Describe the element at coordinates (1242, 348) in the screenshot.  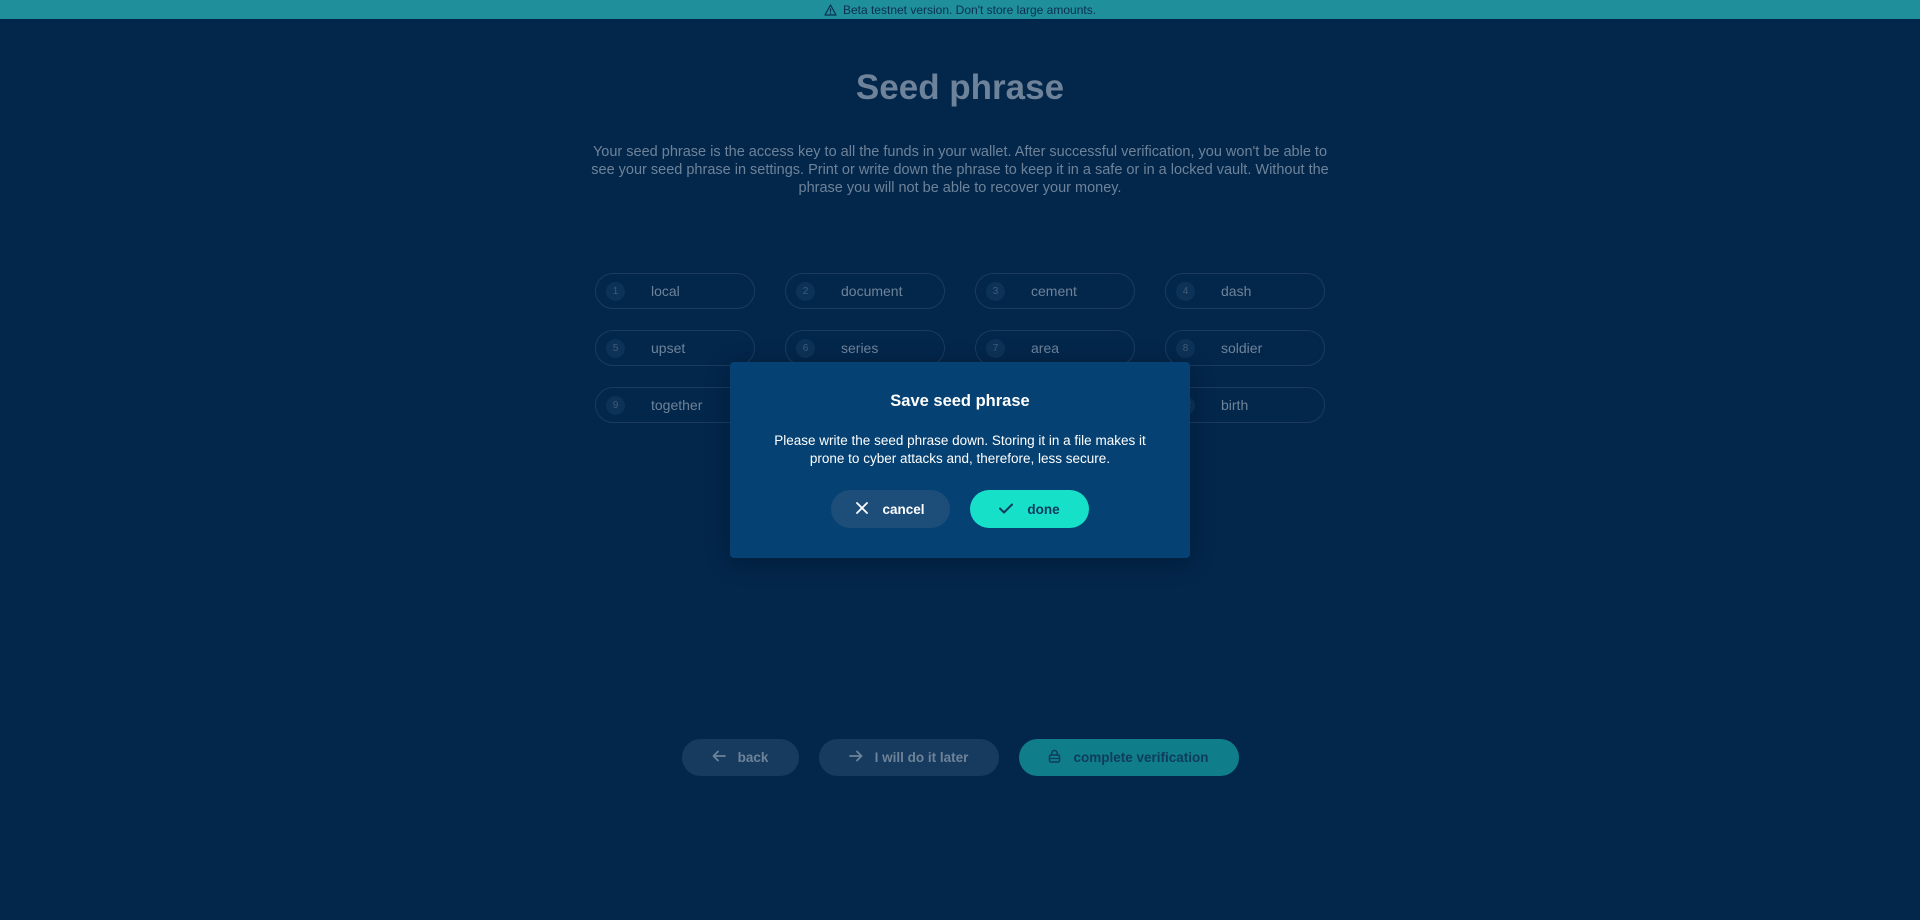
I see `word-text: soldier` at that location.